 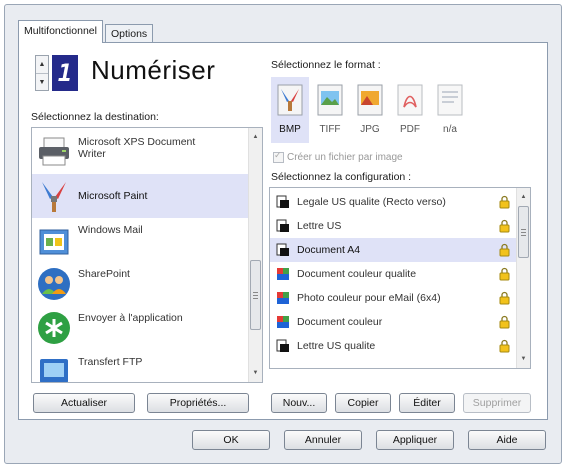 What do you see at coordinates (497, 403) in the screenshot?
I see `delete-button: Supprimer` at bounding box center [497, 403].